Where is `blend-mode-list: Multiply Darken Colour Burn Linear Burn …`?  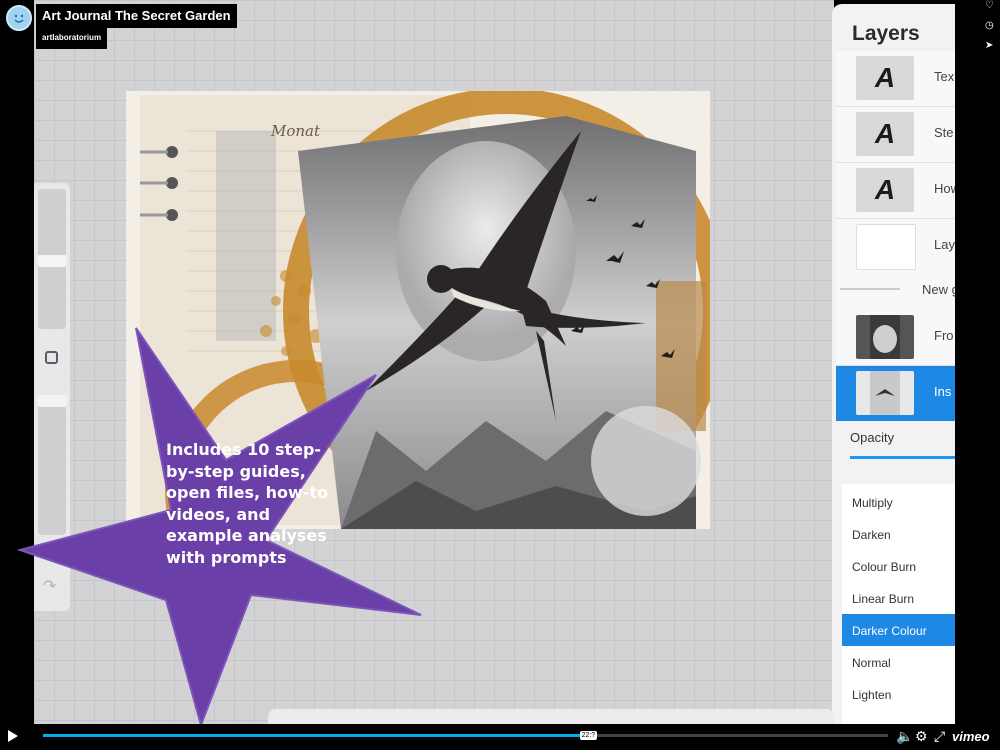 blend-mode-list: Multiply Darken Colour Burn Linear Burn … is located at coordinates (899, 604).